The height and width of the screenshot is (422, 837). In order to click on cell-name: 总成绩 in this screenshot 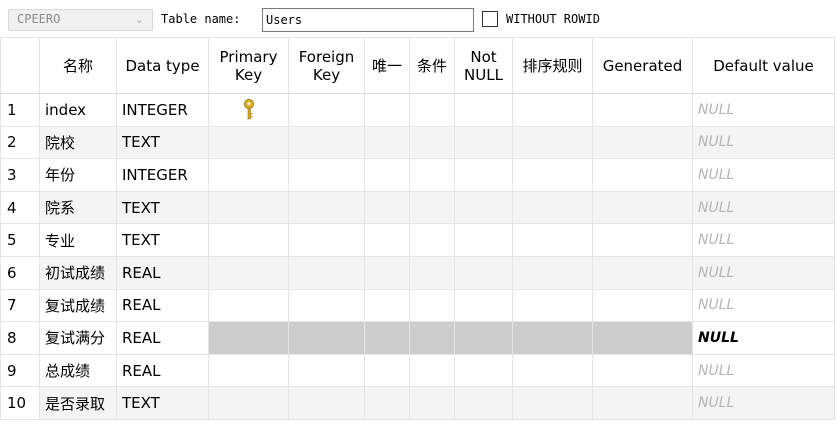, I will do `click(78, 371)`.